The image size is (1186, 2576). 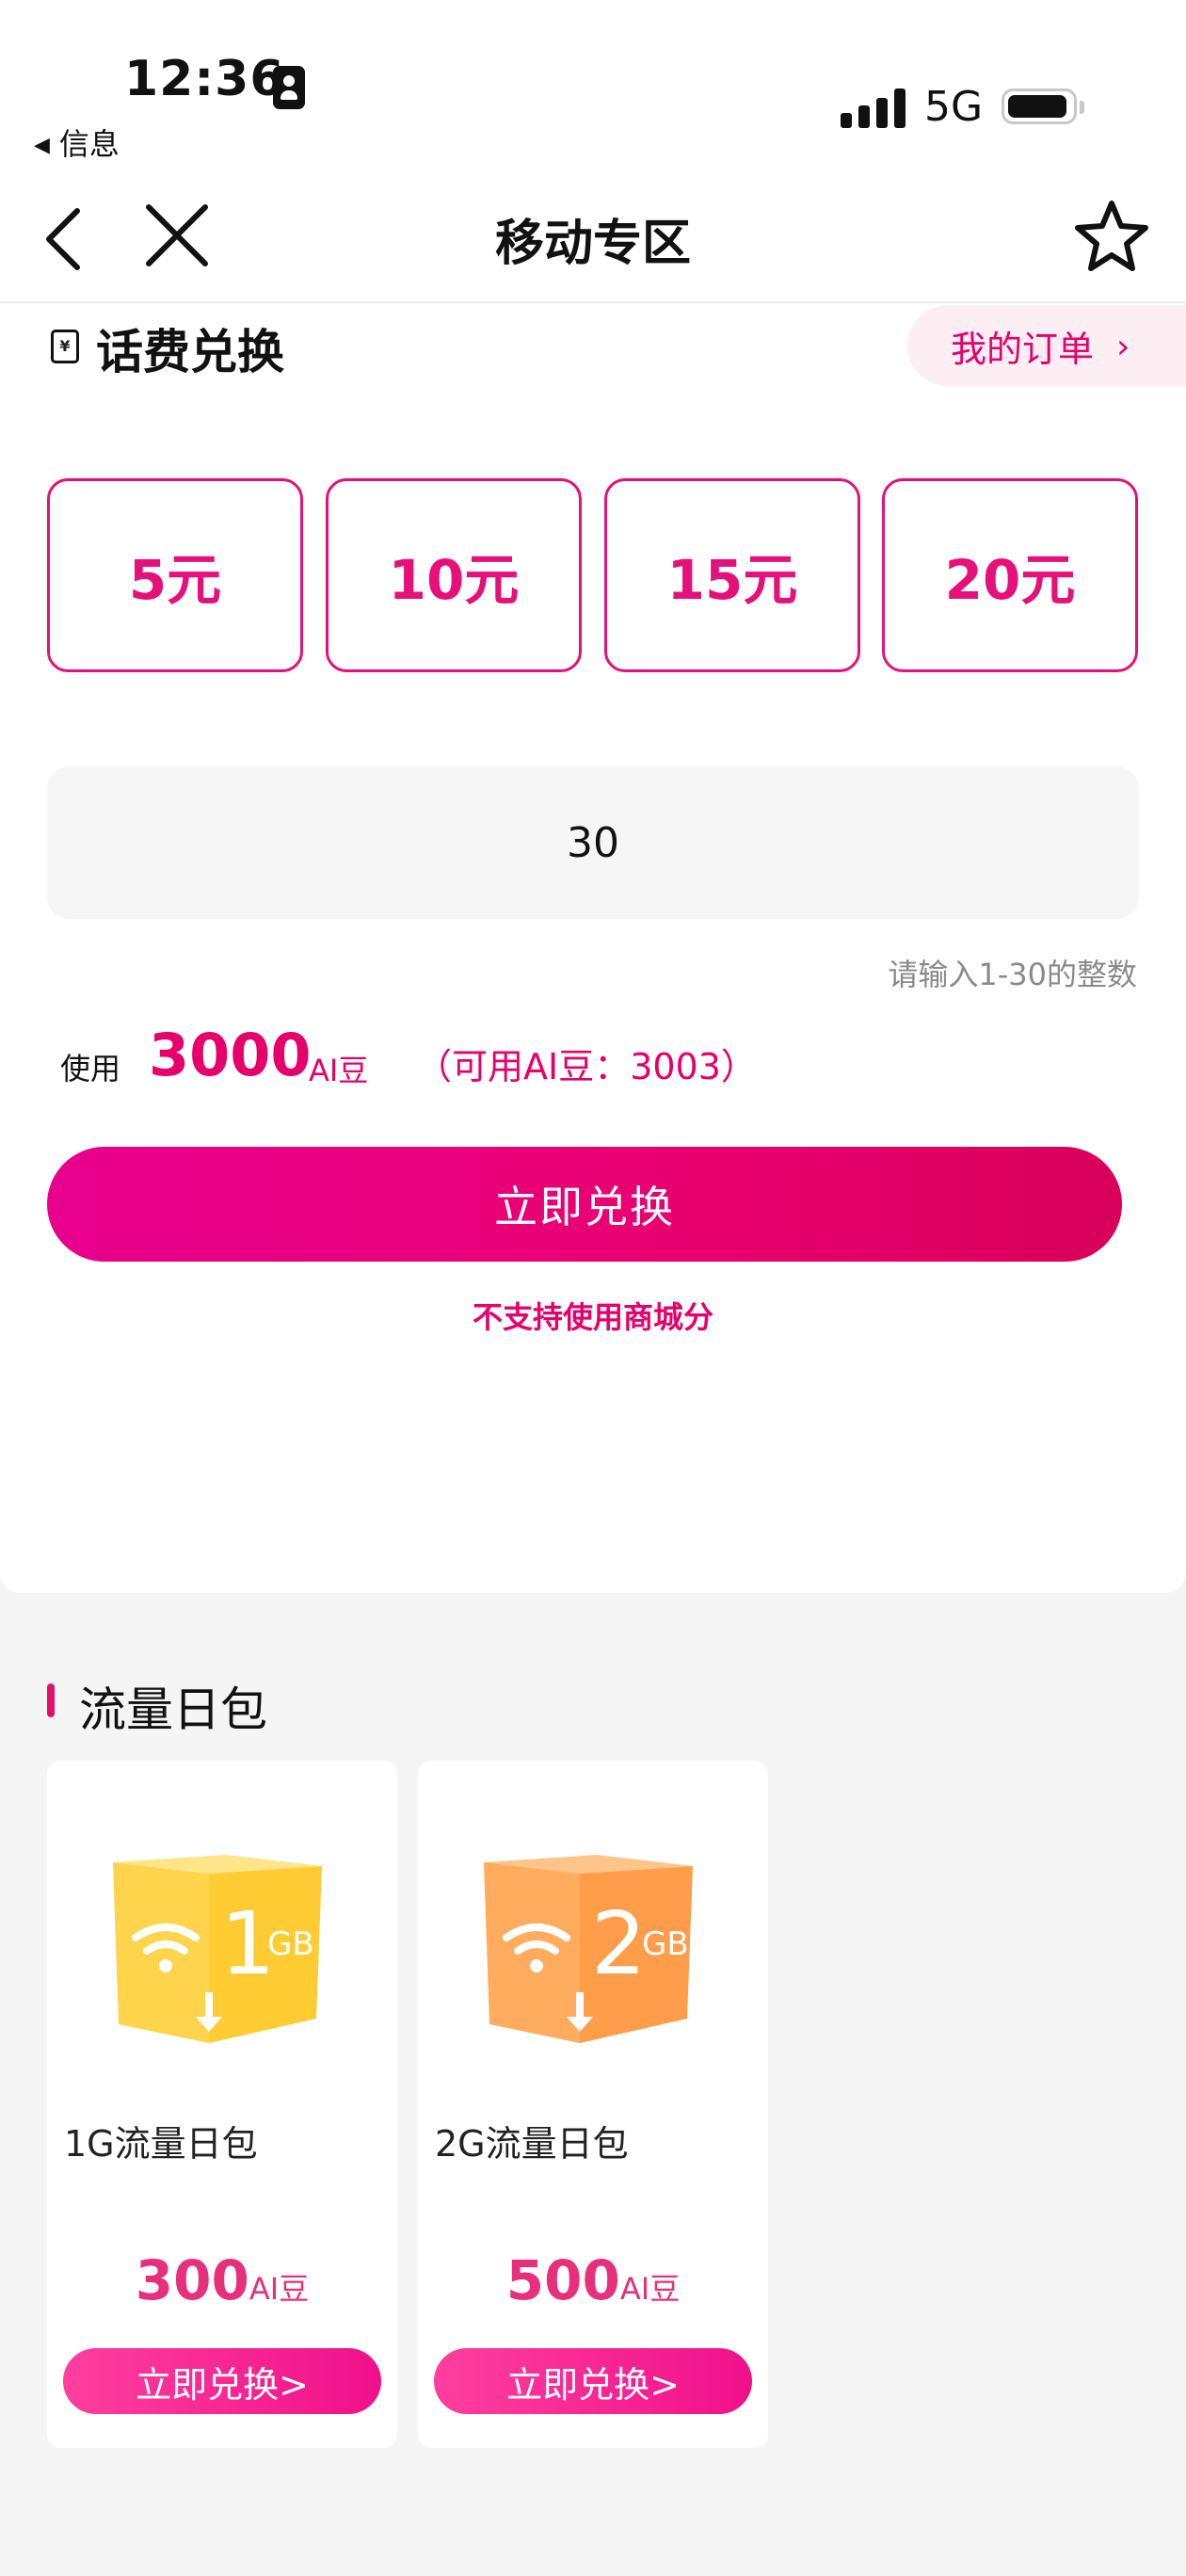 What do you see at coordinates (1123, 347) in the screenshot?
I see `chevron-right-icon: ›` at bounding box center [1123, 347].